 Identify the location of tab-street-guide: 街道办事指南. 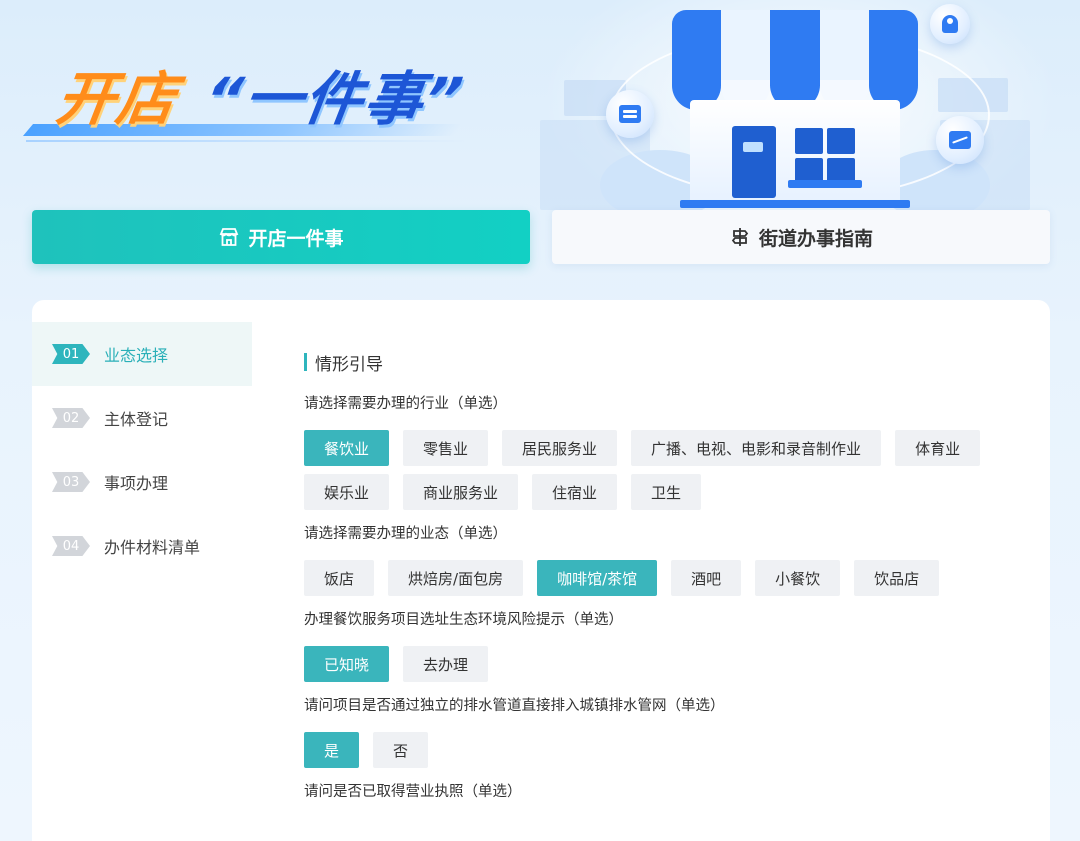
(801, 237).